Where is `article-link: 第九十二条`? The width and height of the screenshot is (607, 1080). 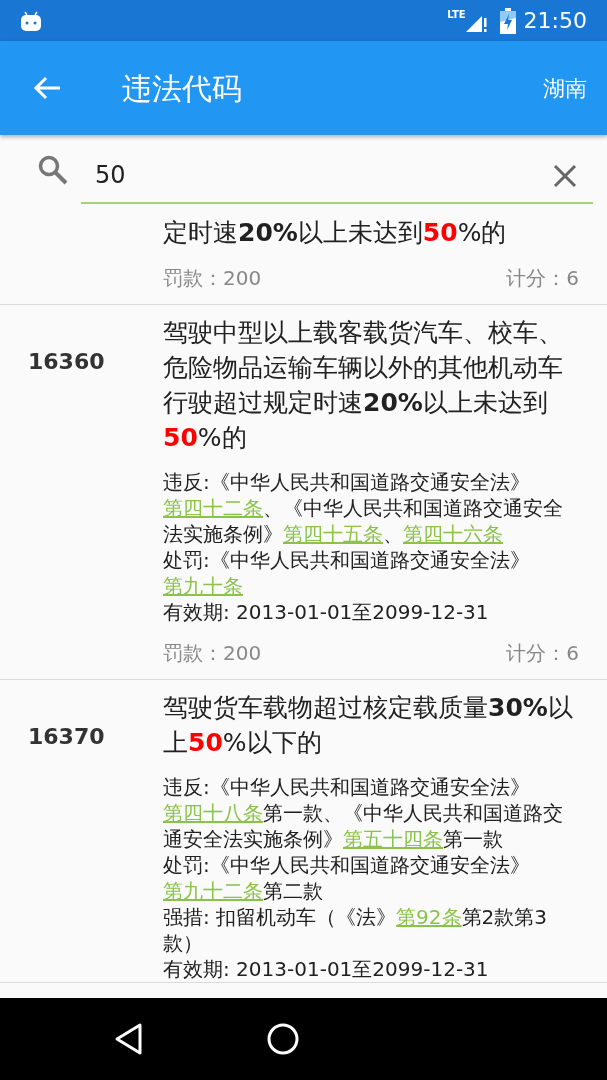
article-link: 第九十二条 is located at coordinates (213, 891).